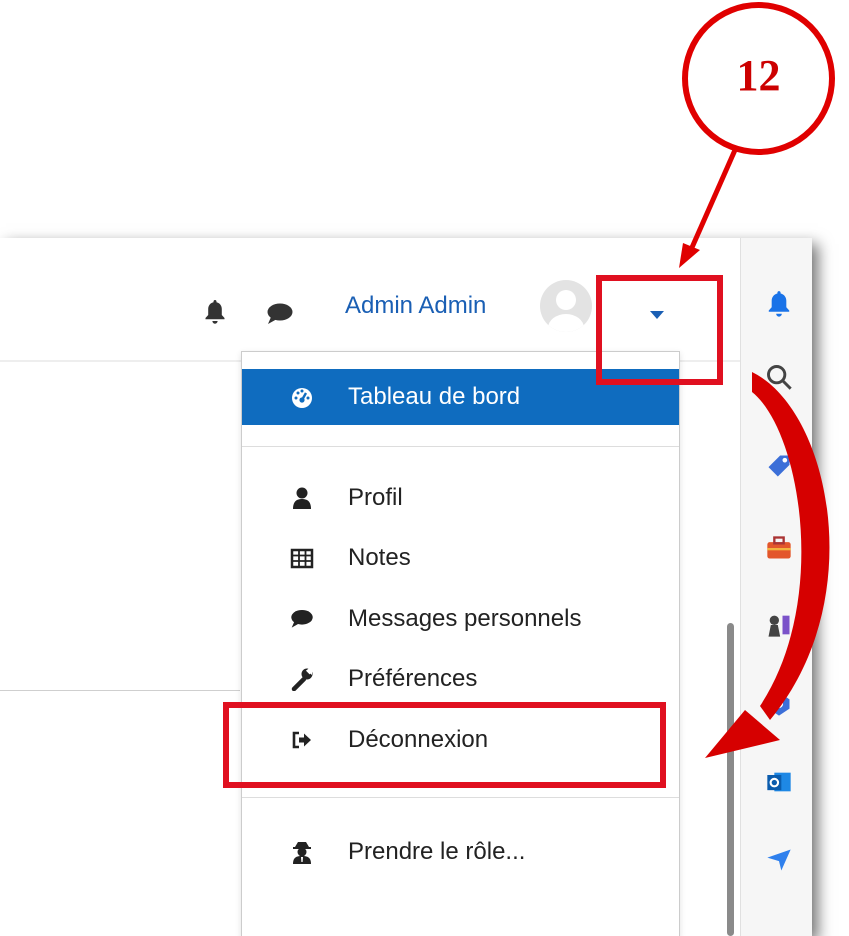 The height and width of the screenshot is (936, 849). I want to click on annotation-arrowhead, so click(689, 255).